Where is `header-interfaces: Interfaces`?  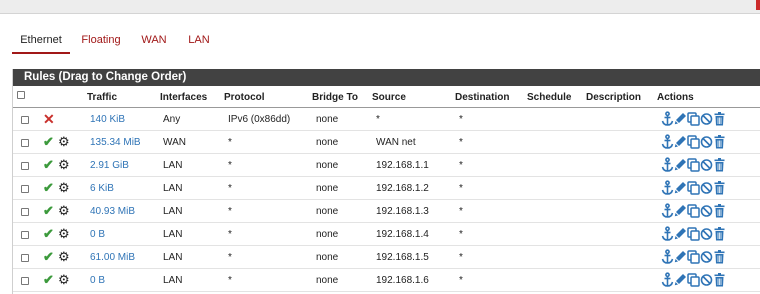
header-interfaces: Interfaces is located at coordinates (183, 97).